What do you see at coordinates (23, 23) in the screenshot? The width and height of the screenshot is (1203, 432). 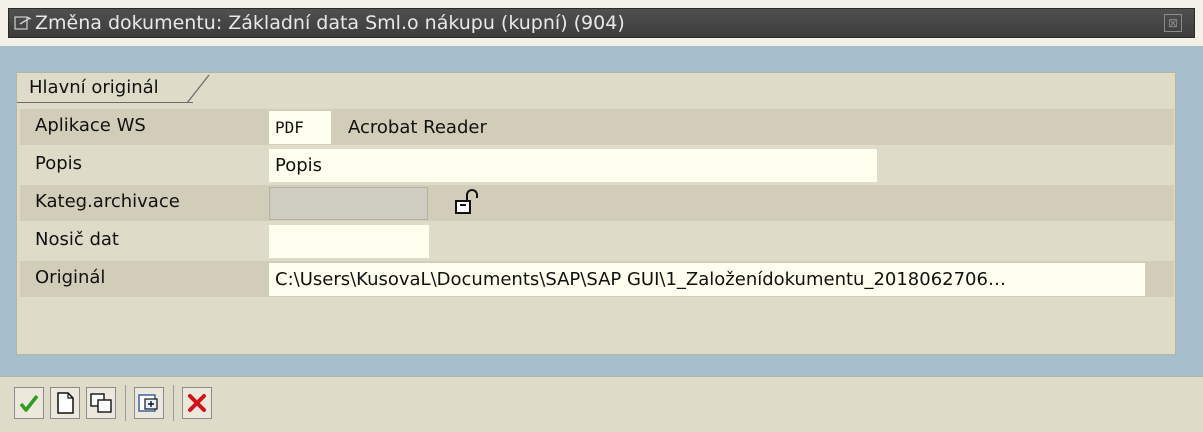 I see `document-edit-icon` at bounding box center [23, 23].